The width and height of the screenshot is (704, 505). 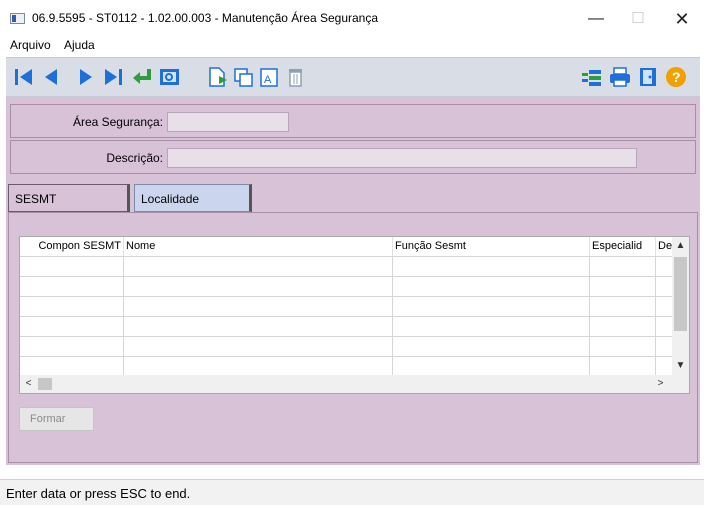 What do you see at coordinates (353, 121) in the screenshot?
I see `area-seguranca-group: Área Segurança:` at bounding box center [353, 121].